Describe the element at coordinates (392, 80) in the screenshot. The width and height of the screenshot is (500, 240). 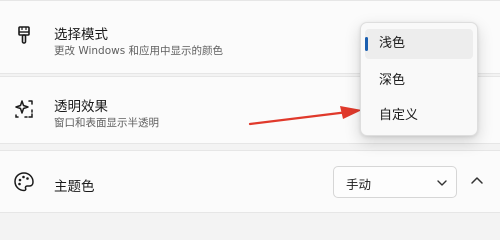
I see `mode-option-label: 深色` at that location.